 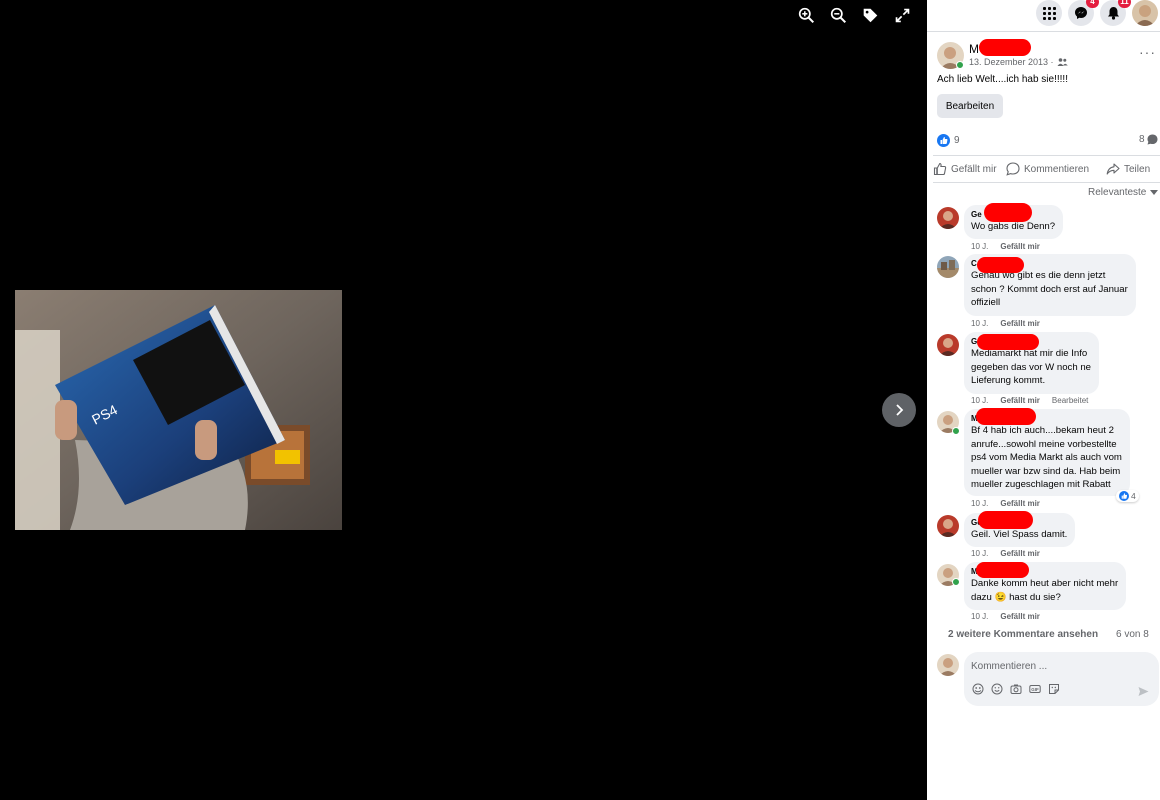 I want to click on account-avatar, so click(x=1145, y=13).